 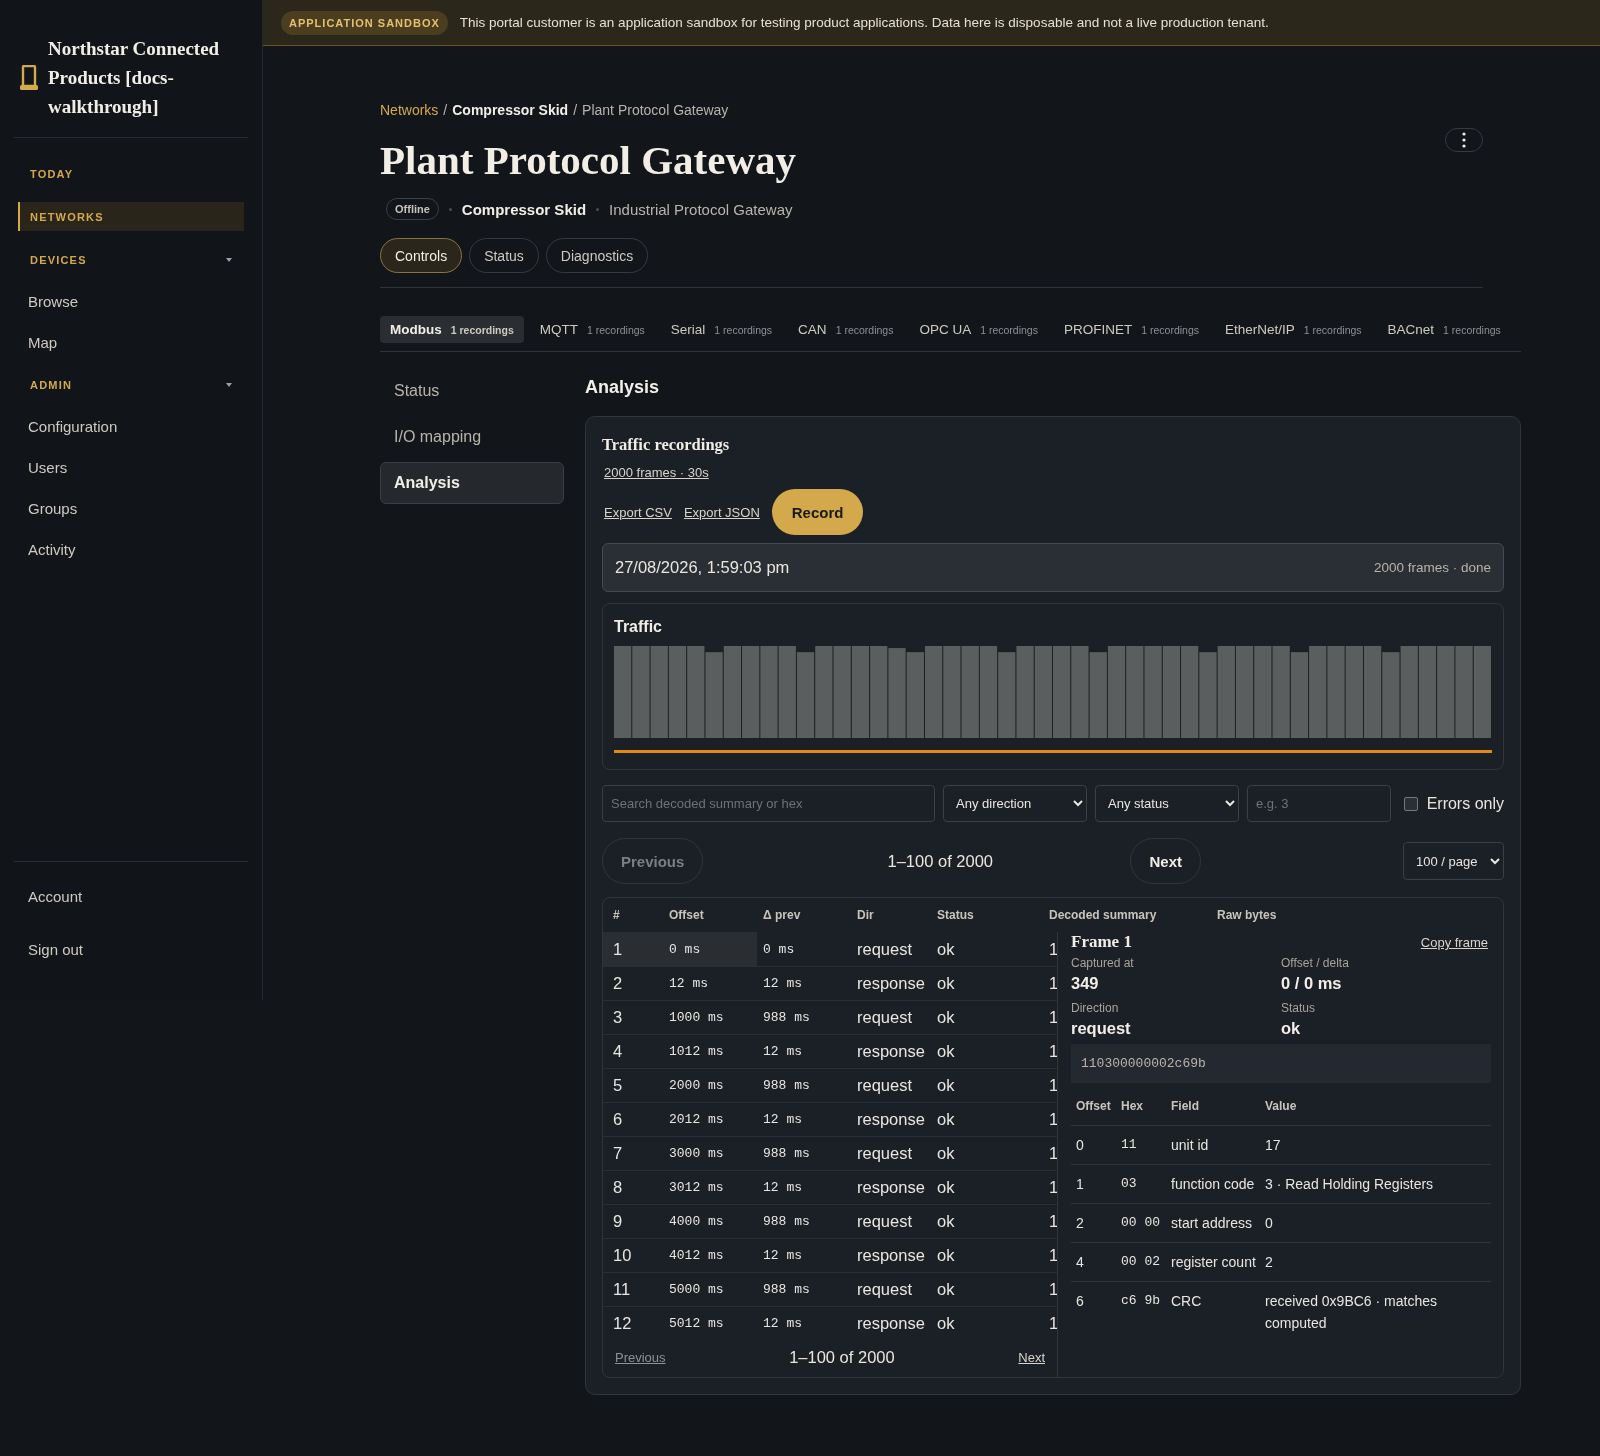 I want to click on table-row: 10 4012 ms 12 ms response ok 1, so click(x=830, y=1255).